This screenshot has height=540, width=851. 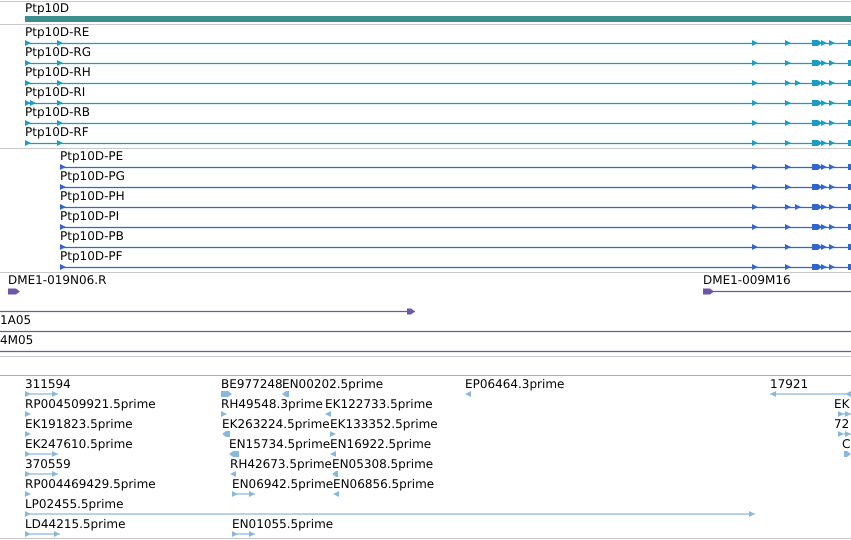 What do you see at coordinates (90, 216) in the screenshot?
I see `feature-label: Ptp10D-PI` at bounding box center [90, 216].